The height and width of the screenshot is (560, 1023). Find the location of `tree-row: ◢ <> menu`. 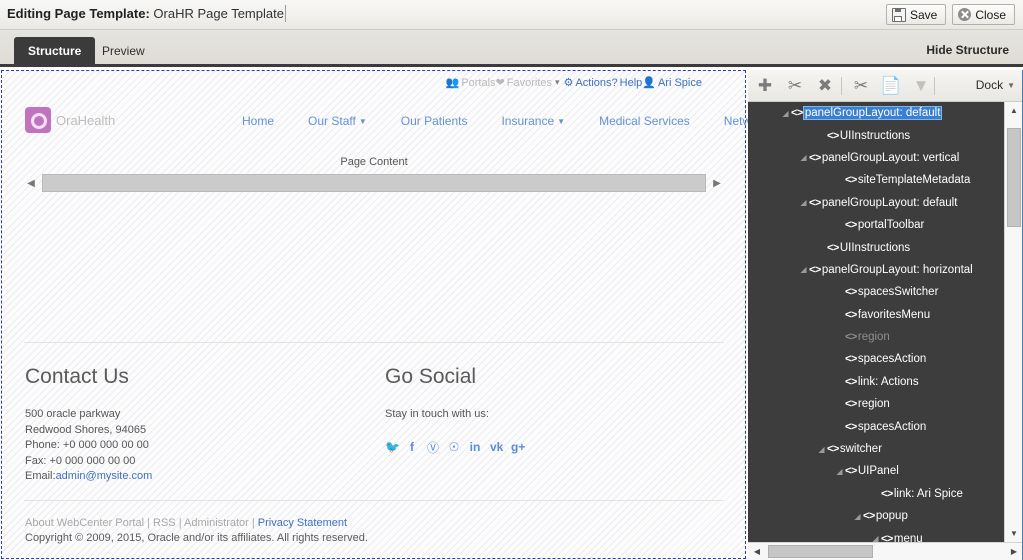

tree-row: ◢ <> menu is located at coordinates (876, 534).